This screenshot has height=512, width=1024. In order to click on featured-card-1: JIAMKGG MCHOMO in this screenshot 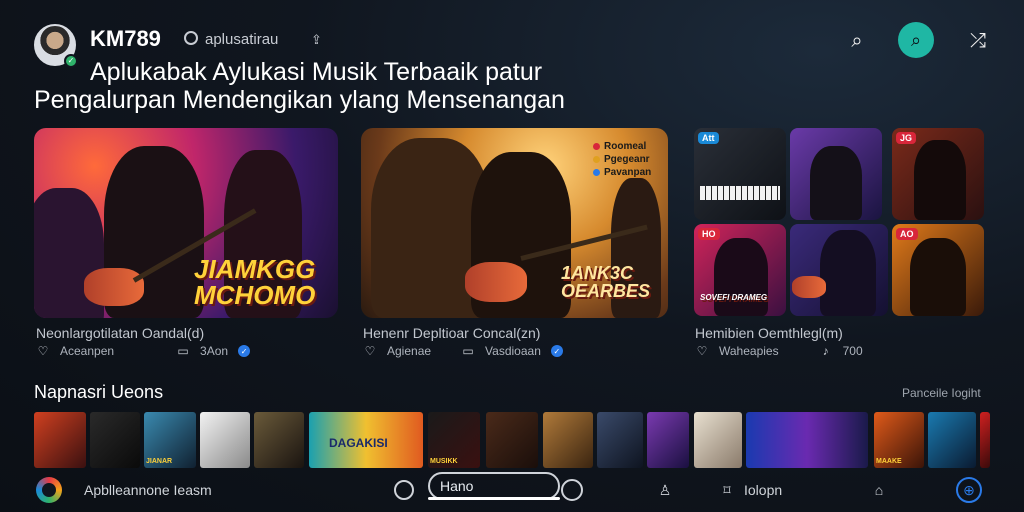, I will do `click(186, 223)`.